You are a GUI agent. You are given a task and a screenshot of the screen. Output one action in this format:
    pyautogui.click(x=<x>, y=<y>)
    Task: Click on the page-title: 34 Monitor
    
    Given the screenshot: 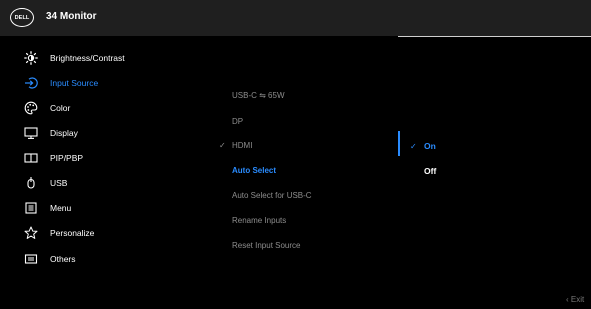 What is the action you would take?
    pyautogui.click(x=71, y=16)
    